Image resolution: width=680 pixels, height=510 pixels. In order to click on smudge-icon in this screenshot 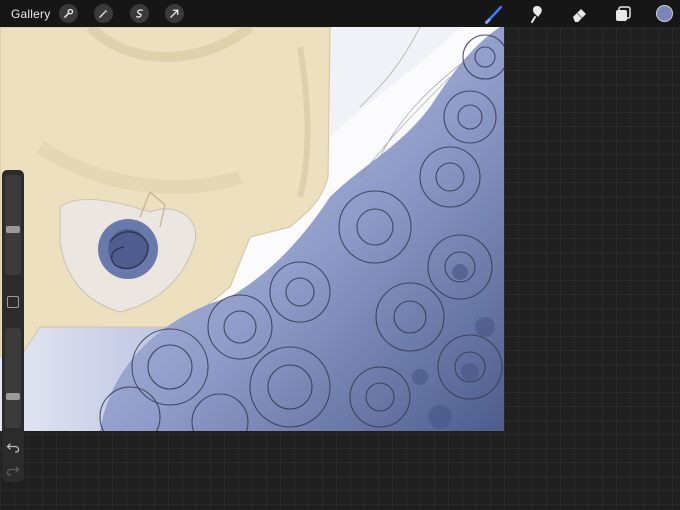, I will do `click(536, 14)`.